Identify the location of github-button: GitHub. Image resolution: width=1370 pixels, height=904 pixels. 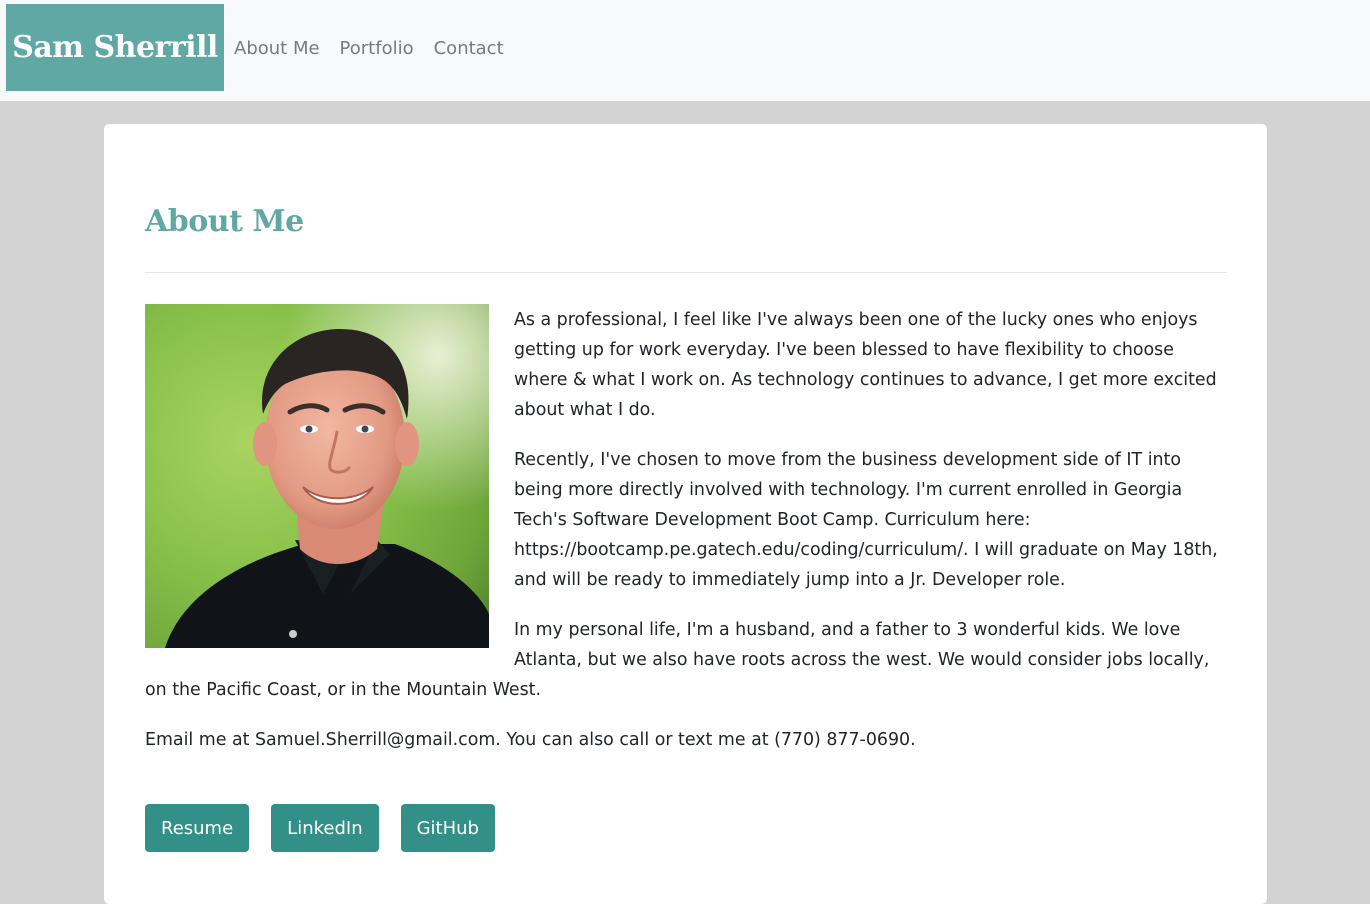
(447, 828).